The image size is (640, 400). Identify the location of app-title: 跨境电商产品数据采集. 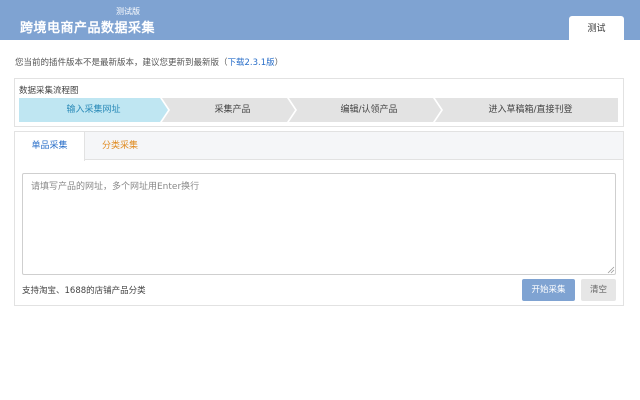
(88, 28).